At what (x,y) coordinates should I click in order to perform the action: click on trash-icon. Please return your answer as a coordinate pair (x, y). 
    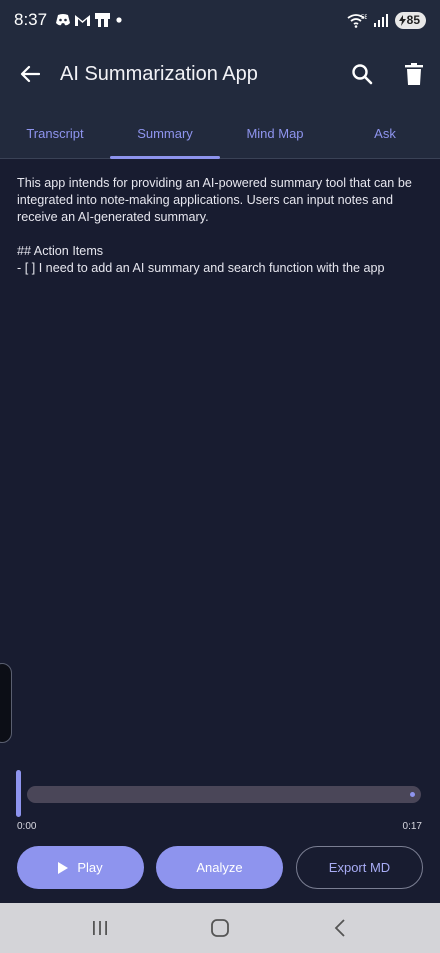
    Looking at the image, I should click on (414, 74).